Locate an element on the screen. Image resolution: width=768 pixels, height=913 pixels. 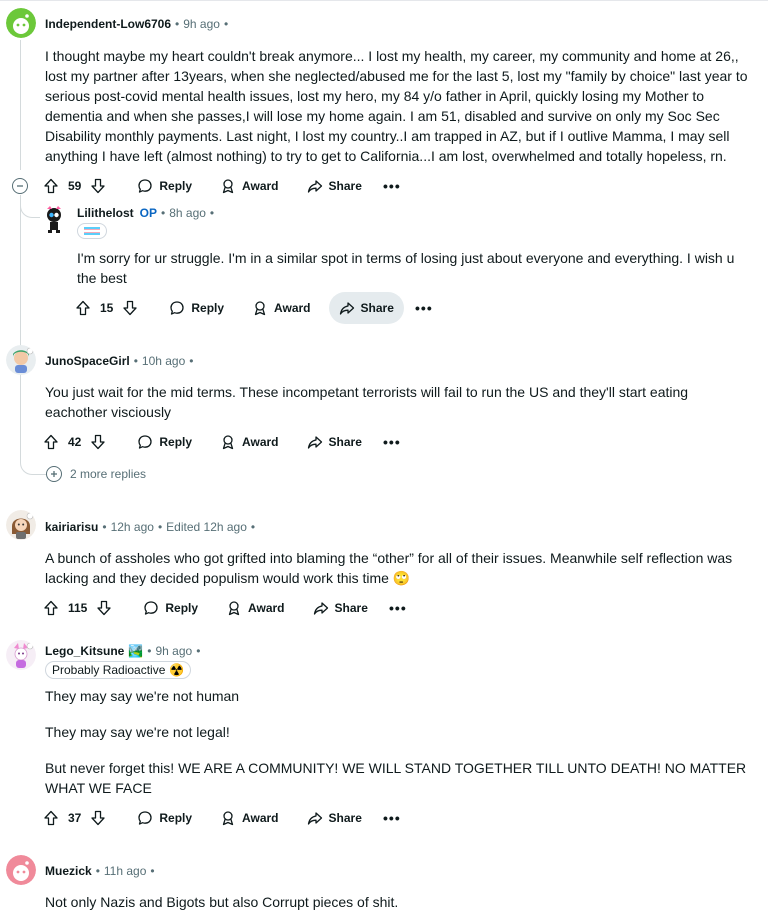
comment-paragraph: They may say we're not human is located at coordinates (142, 696).